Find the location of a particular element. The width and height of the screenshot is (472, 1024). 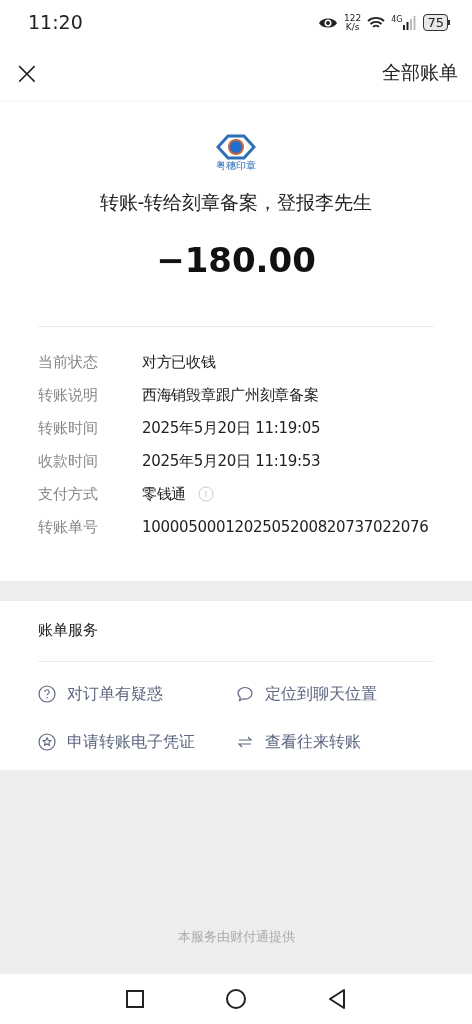

service-link: 申请转账电子凭证 is located at coordinates (137, 742).